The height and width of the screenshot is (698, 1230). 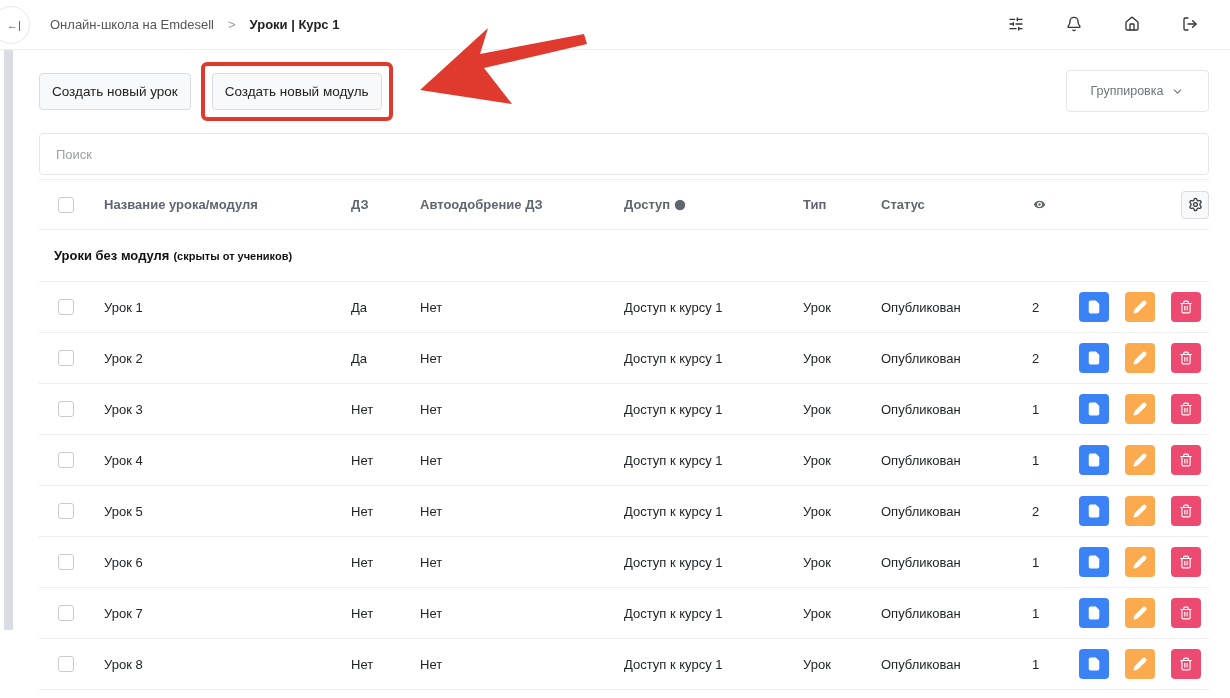 What do you see at coordinates (1036, 307) in the screenshot?
I see `views-cell-text: 2` at bounding box center [1036, 307].